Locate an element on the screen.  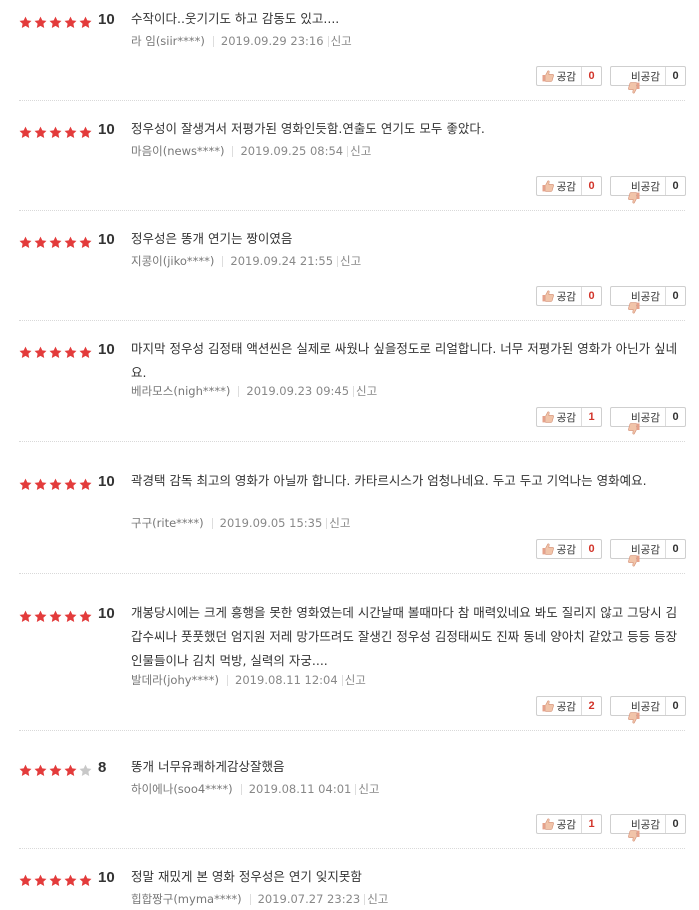
review-date: 2019.09.29 23:16 is located at coordinates (272, 41).